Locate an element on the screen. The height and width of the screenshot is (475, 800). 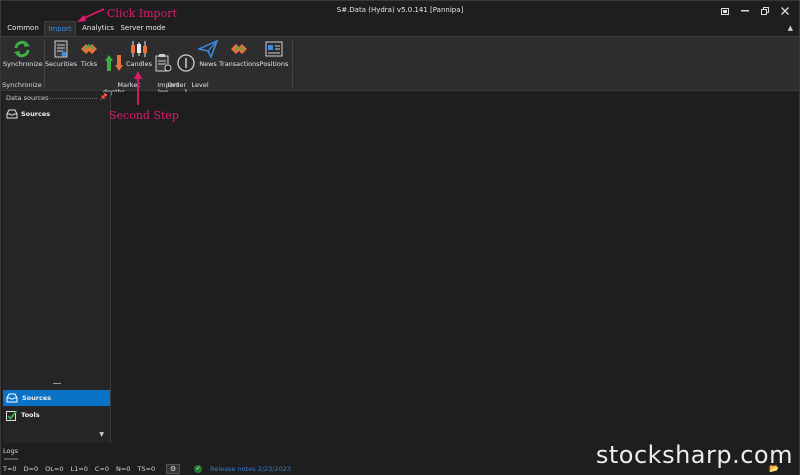
annotation-click-import: Click Import is located at coordinates (142, 13).